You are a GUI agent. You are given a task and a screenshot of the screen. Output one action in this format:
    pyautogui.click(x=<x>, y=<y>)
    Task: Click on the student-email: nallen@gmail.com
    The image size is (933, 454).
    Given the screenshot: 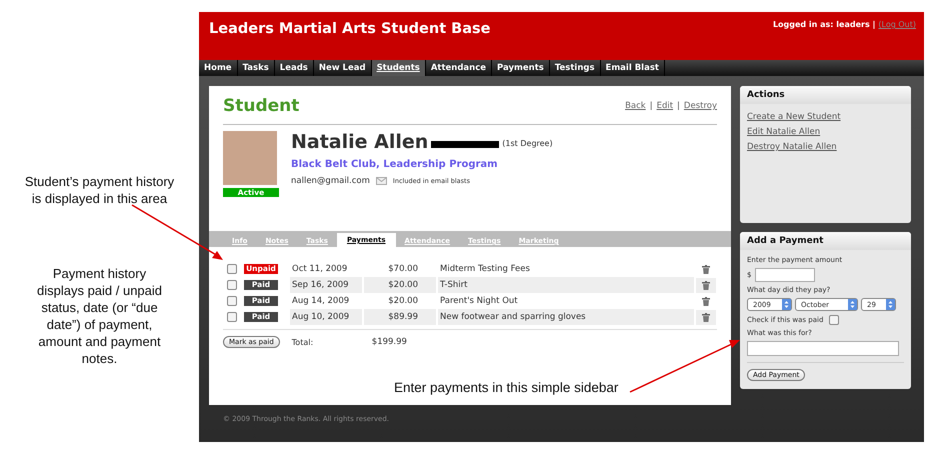 What is the action you would take?
    pyautogui.click(x=330, y=181)
    